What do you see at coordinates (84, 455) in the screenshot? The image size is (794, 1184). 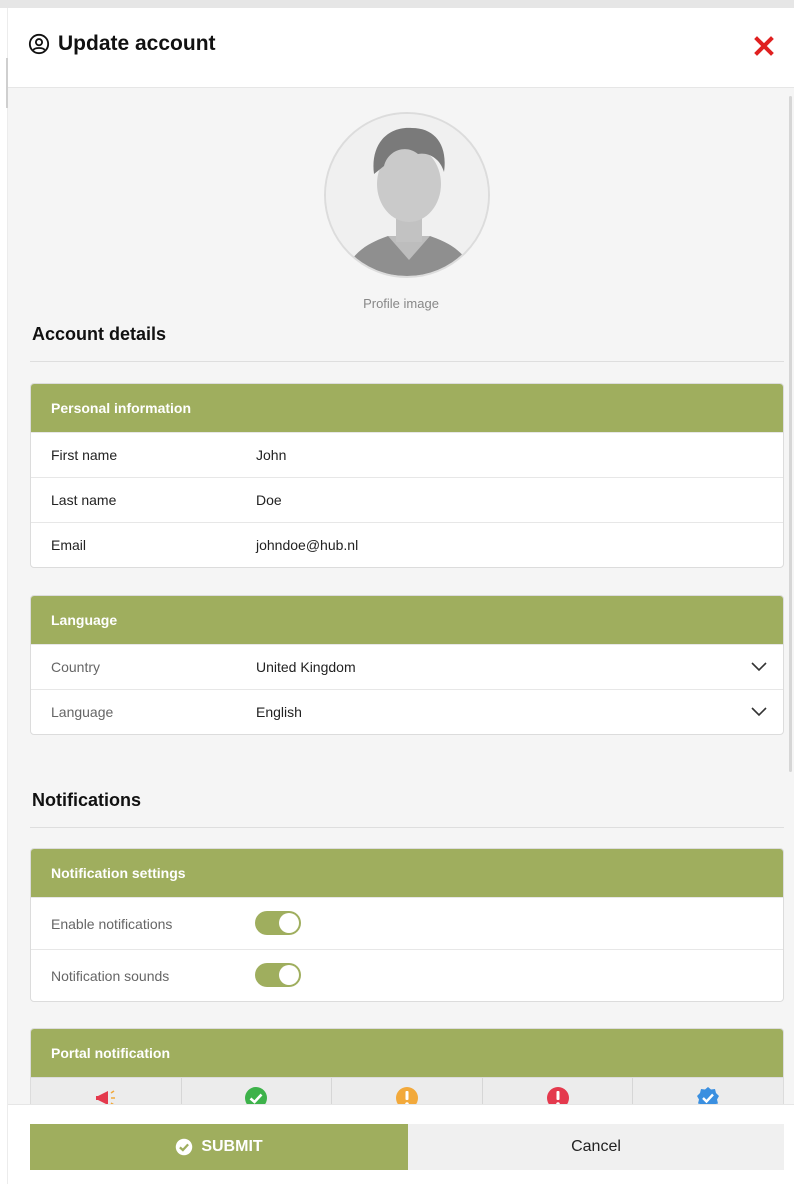 I see `field-label: First name` at bounding box center [84, 455].